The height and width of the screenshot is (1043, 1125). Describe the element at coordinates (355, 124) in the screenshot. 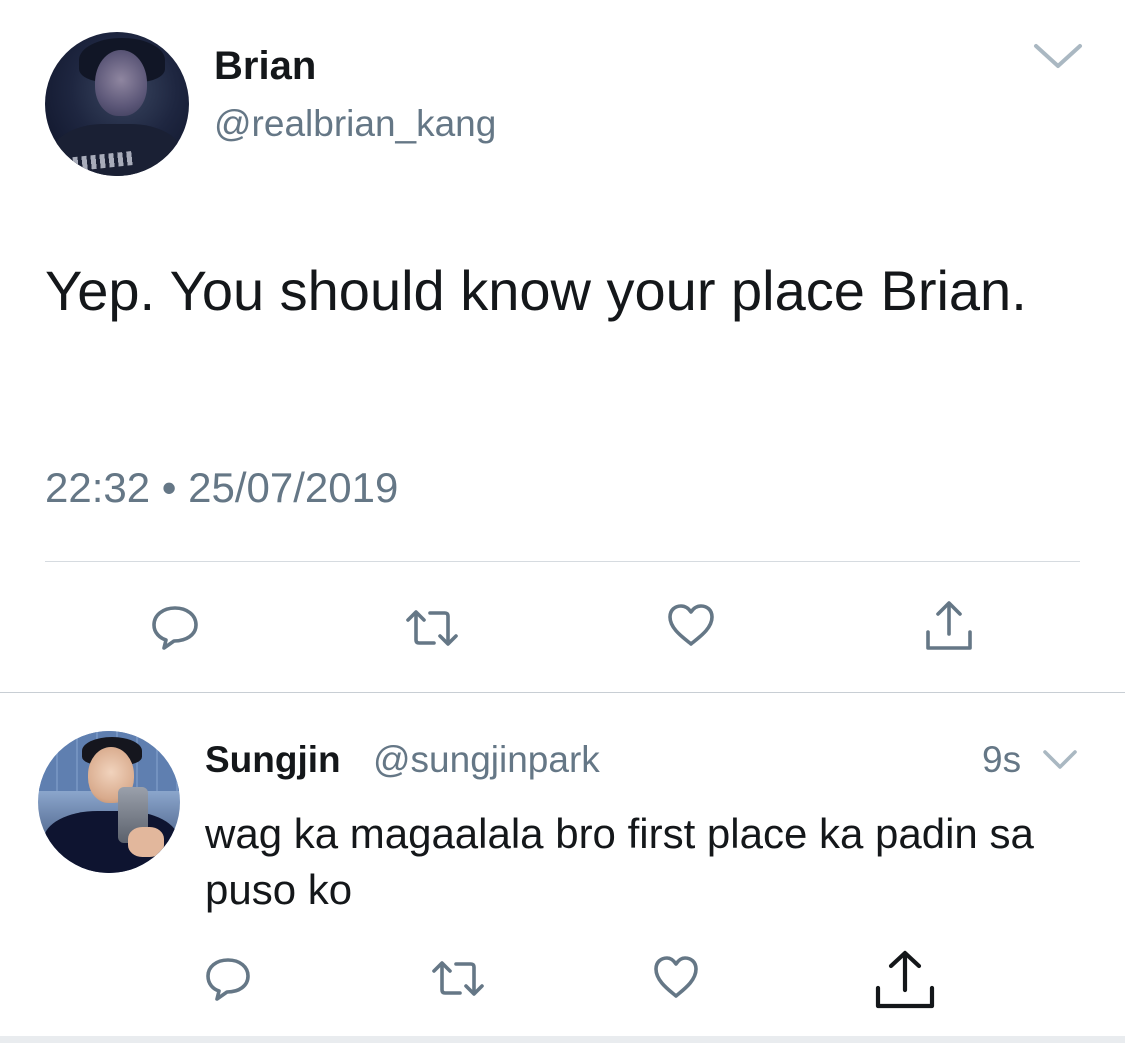

I see `author-handle: @realbrian_kang` at that location.